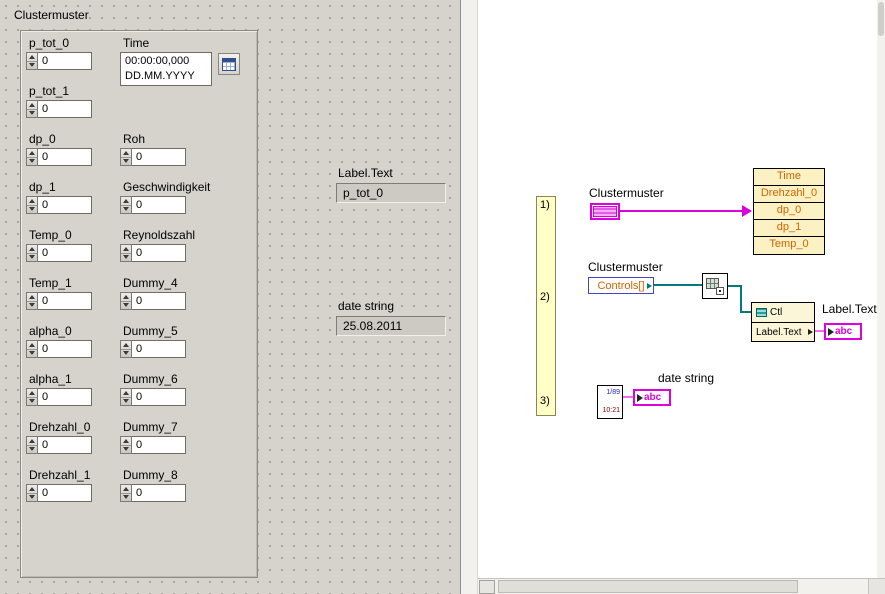 The height and width of the screenshot is (594, 885). Describe the element at coordinates (621, 285) in the screenshot. I see `controls-property-node: Controls[]` at that location.